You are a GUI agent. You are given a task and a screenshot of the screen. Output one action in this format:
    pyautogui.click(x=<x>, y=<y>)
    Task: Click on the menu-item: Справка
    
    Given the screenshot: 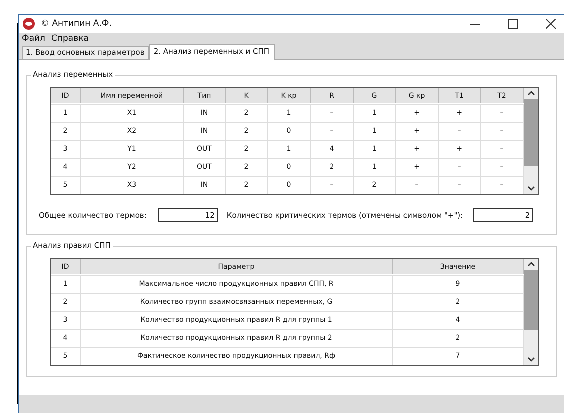 What is the action you would take?
    pyautogui.click(x=70, y=39)
    